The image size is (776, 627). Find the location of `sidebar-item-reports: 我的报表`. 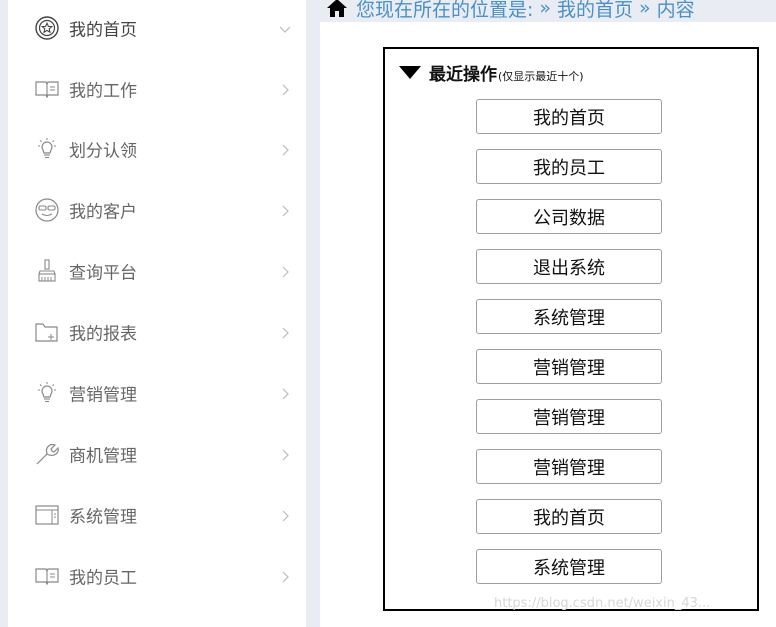

sidebar-item-reports: 我的报表 is located at coordinates (157, 331).